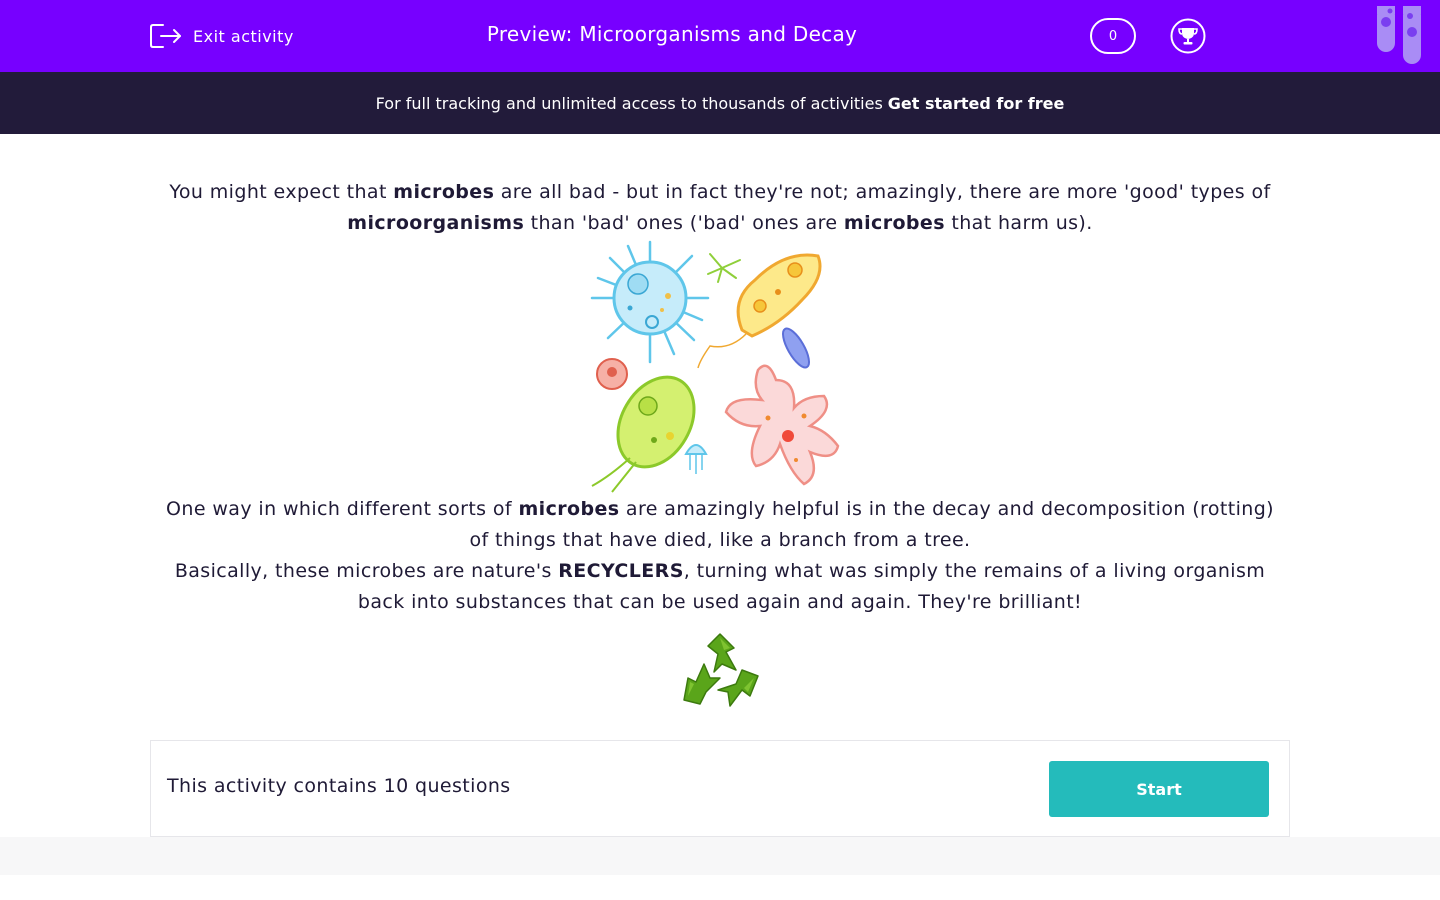  I want to click on recycle-icon, so click(721, 670).